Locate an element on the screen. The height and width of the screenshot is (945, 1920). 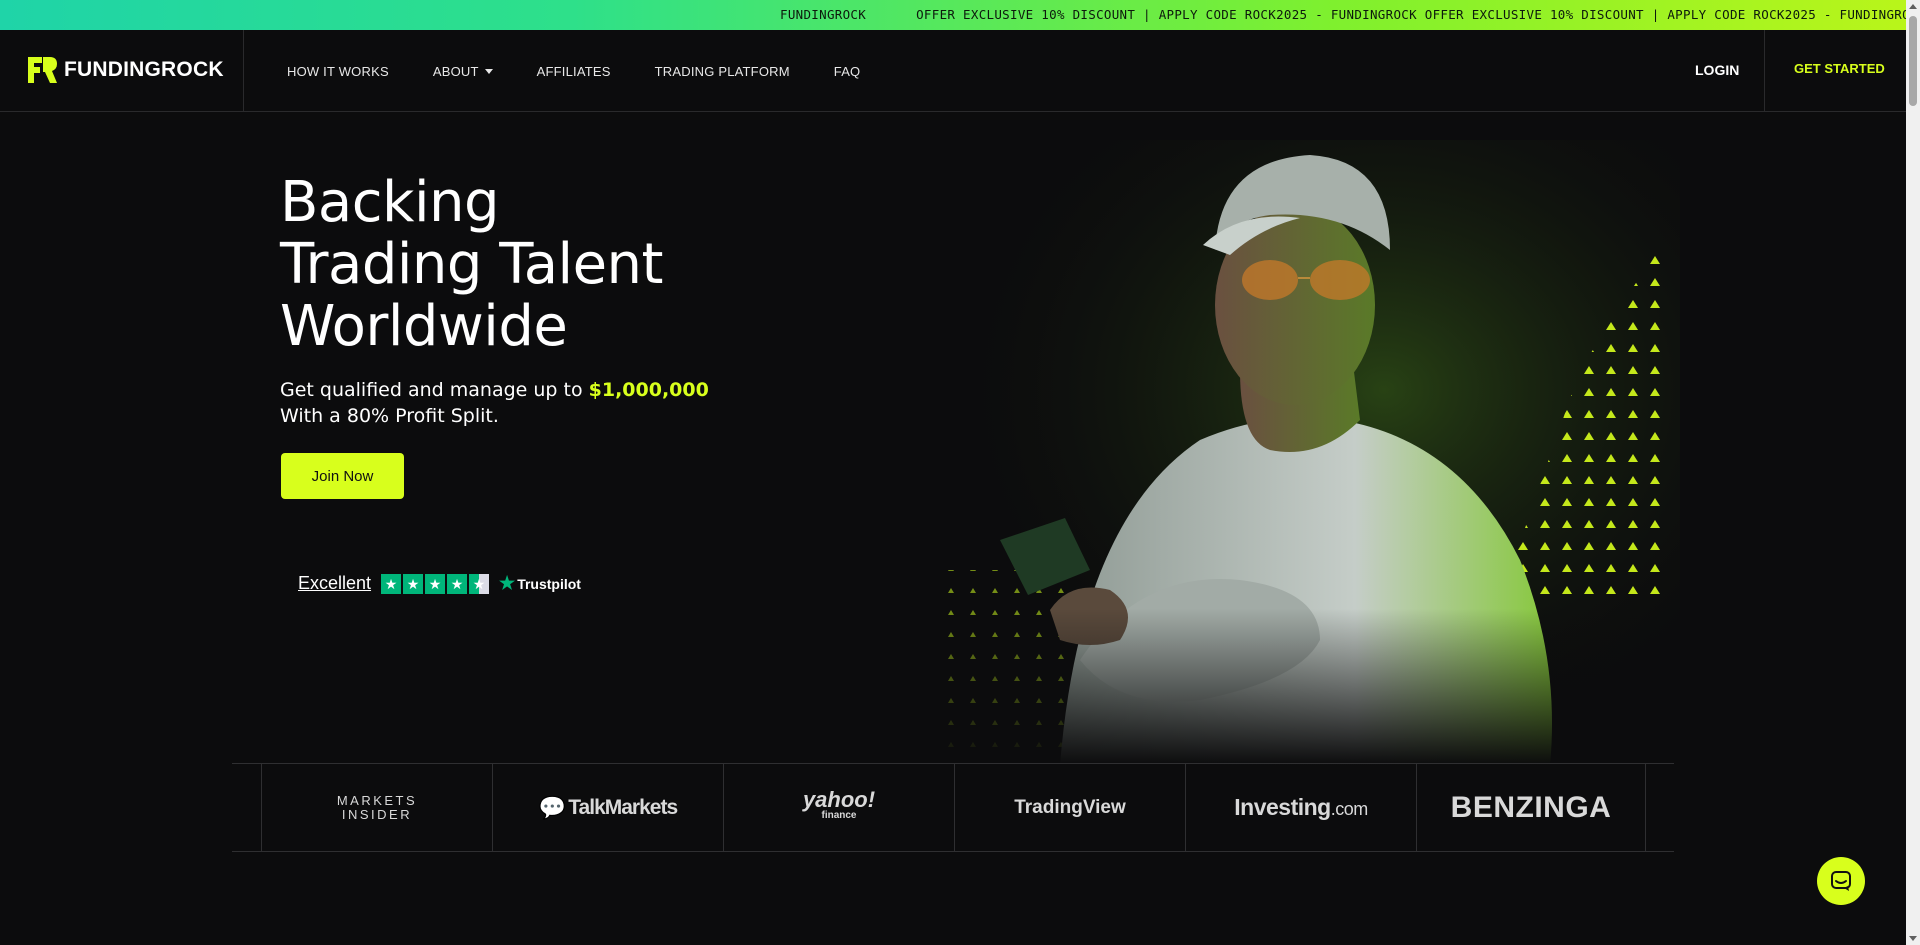
press-investing: Investing.com is located at coordinates (1300, 807).